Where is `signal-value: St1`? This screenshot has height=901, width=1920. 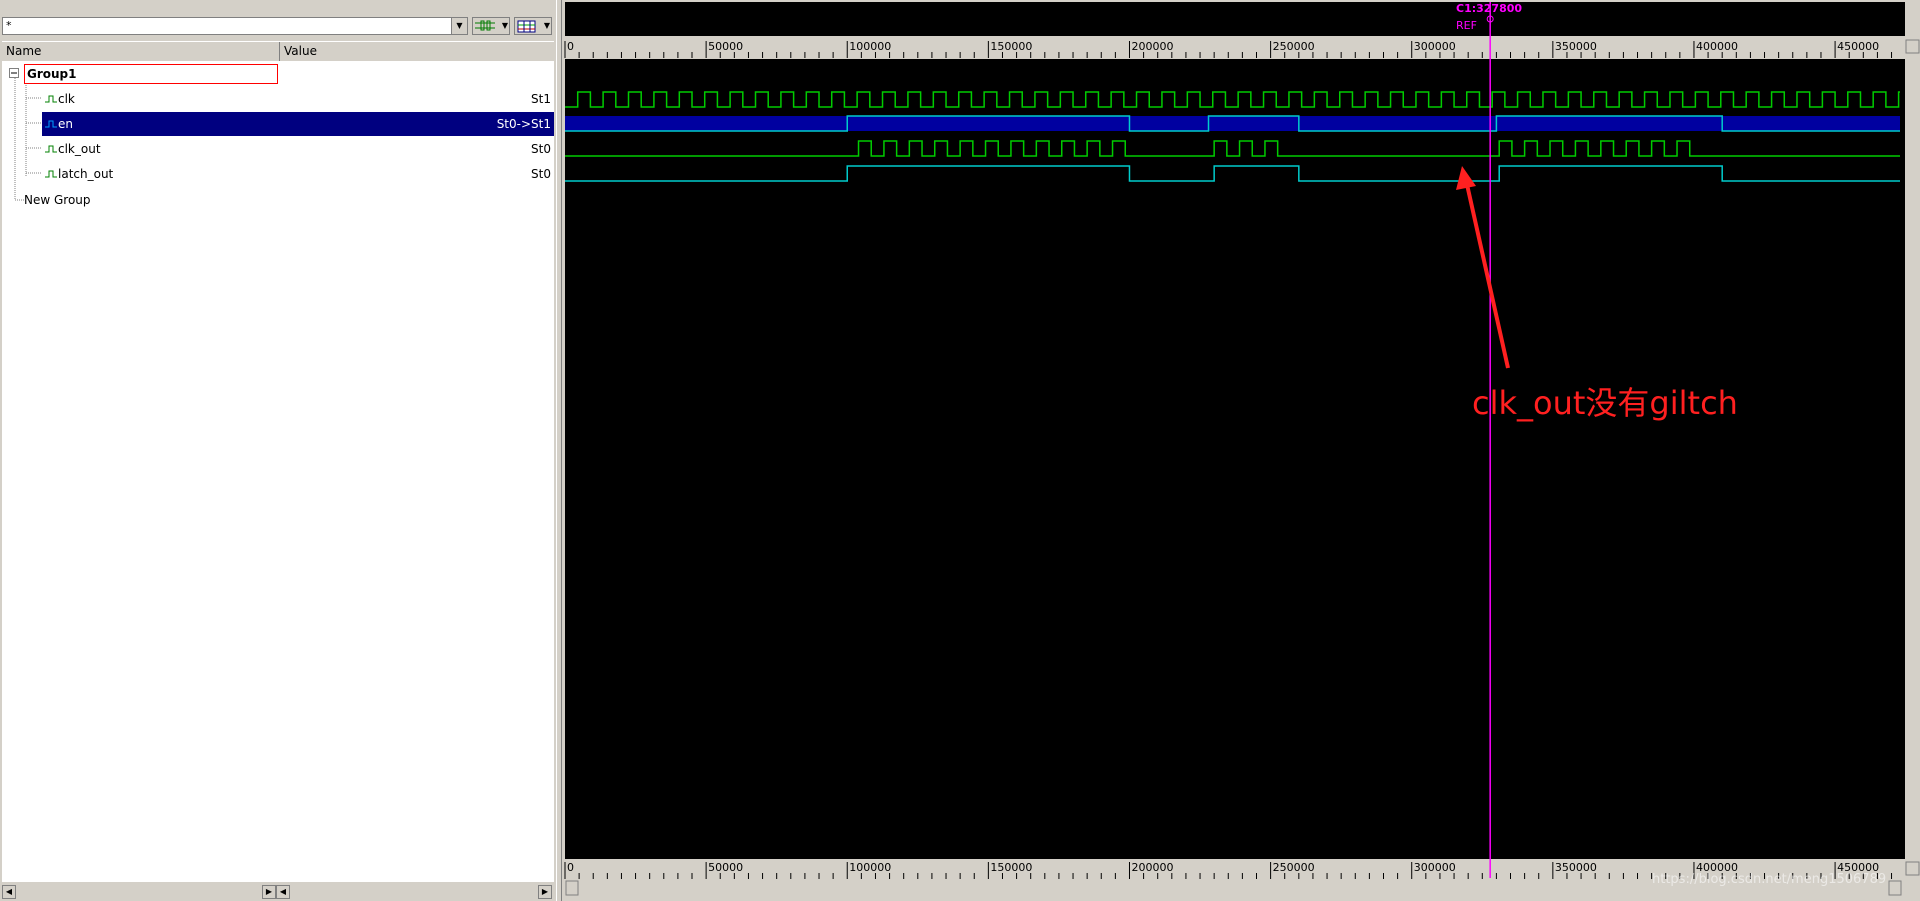 signal-value: St1 is located at coordinates (541, 99).